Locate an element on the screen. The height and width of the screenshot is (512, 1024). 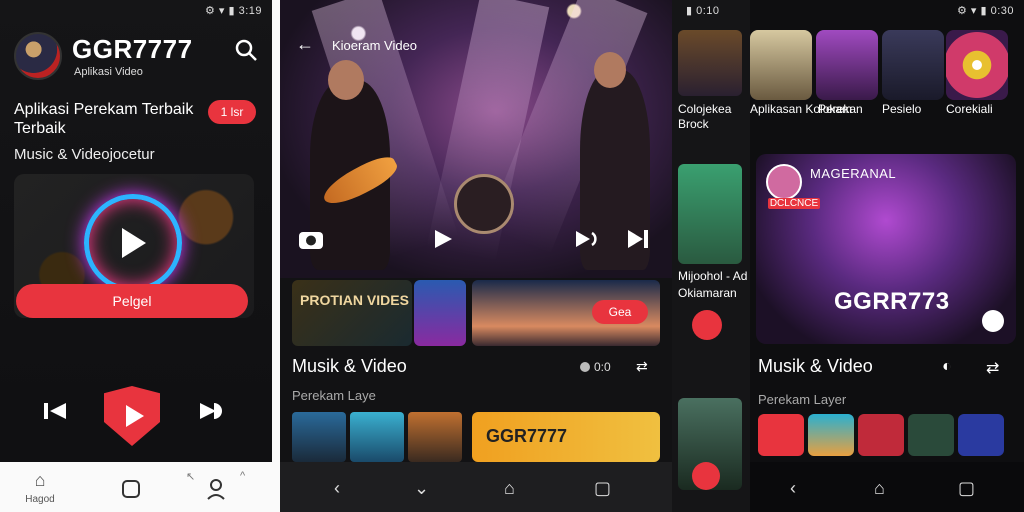
search-icon is located at coordinates (246, 50).